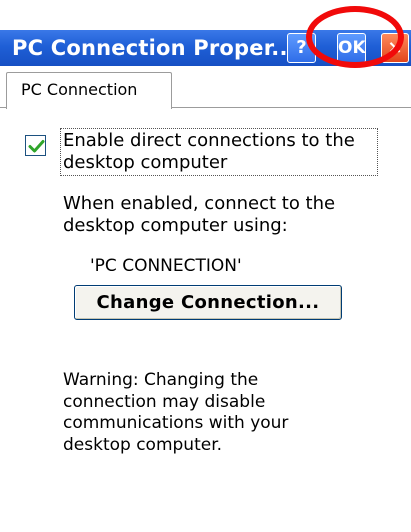  What do you see at coordinates (143, 444) in the screenshot?
I see `warning-line-4: desktop computer.` at bounding box center [143, 444].